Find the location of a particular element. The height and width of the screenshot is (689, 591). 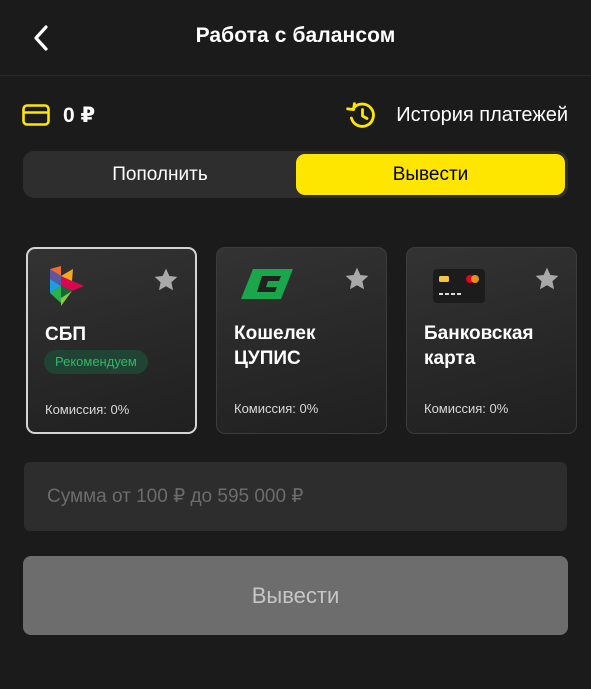

page-title: Работа с балансом is located at coordinates (295, 35).